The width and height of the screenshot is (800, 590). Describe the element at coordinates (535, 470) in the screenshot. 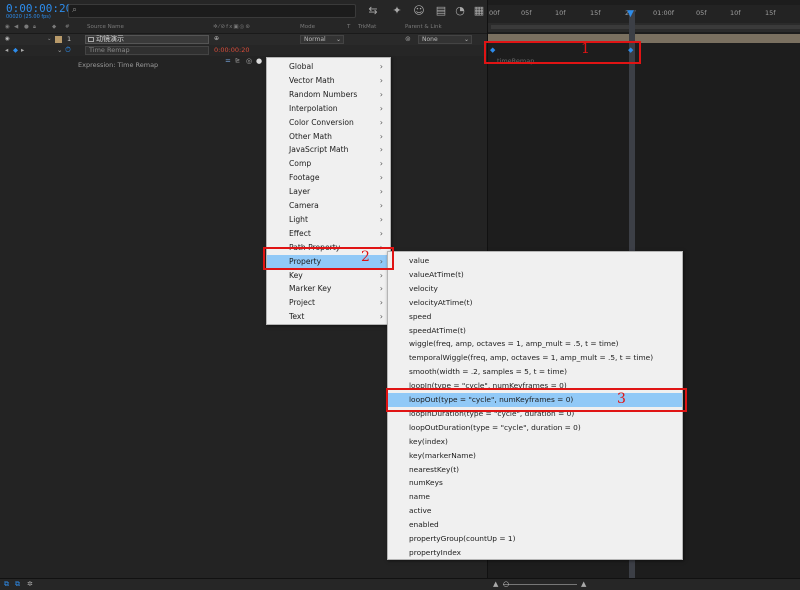

I see `submenu-item: nearestKey(t)` at that location.